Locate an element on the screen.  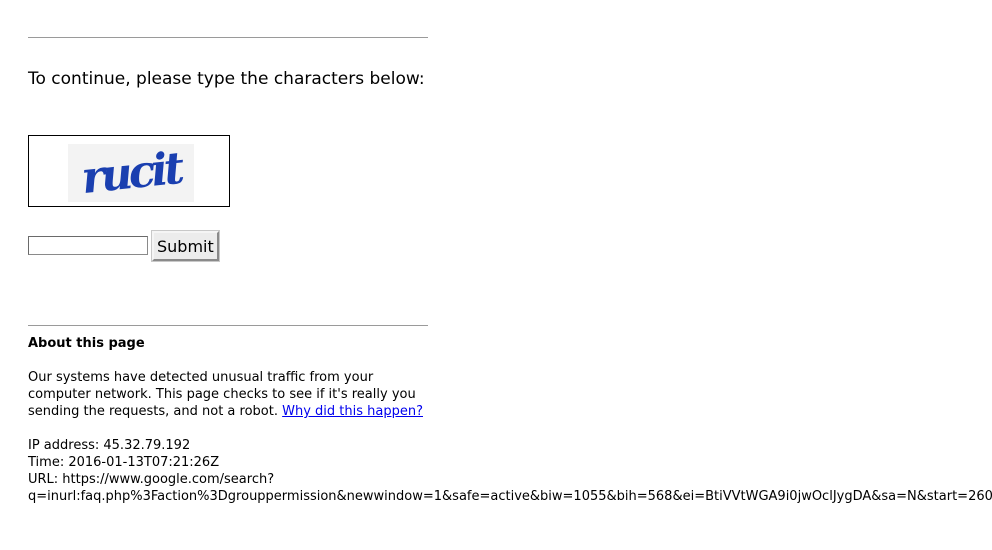
bottom-divider is located at coordinates (228, 325).